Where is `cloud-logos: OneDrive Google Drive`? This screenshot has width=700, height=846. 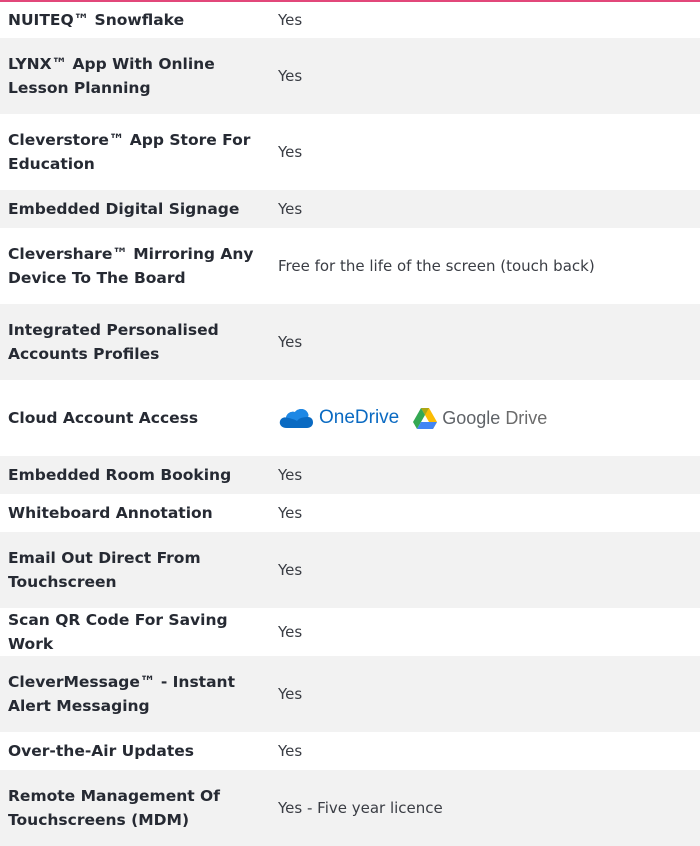
cloud-logos: OneDrive Google Drive is located at coordinates (485, 418).